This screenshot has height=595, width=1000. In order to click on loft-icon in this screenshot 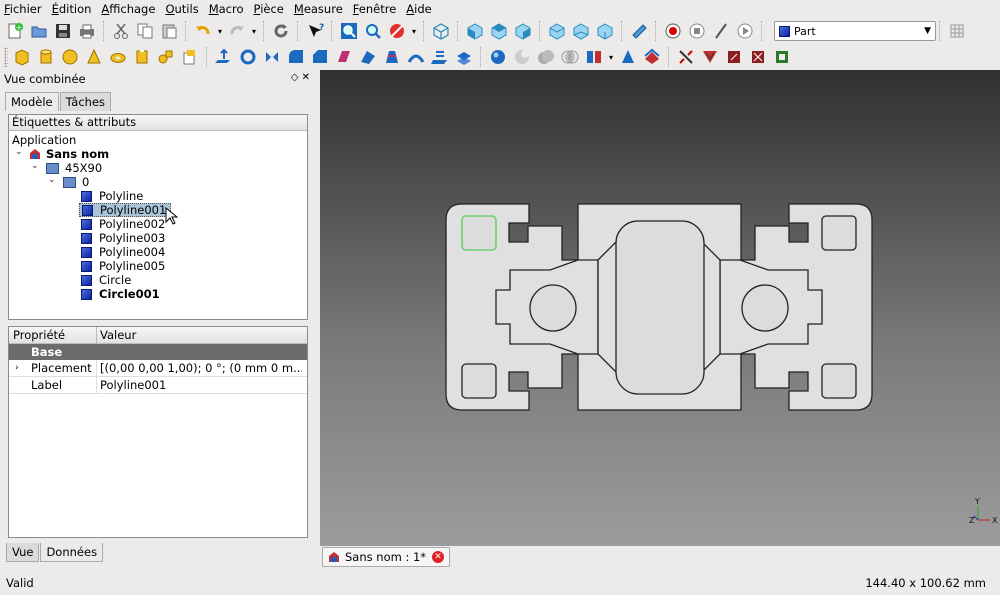, I will do `click(392, 57)`.